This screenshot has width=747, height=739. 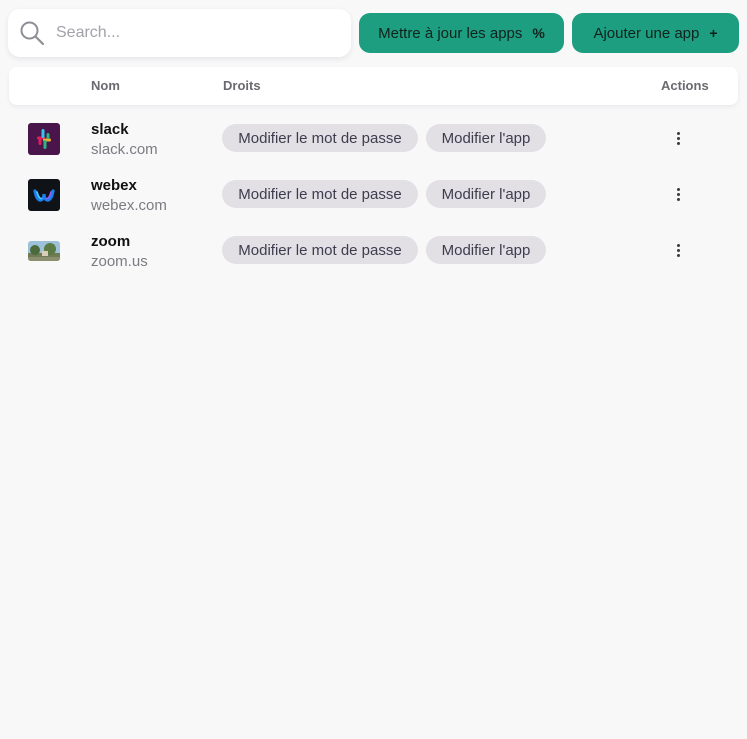 What do you see at coordinates (44, 139) in the screenshot?
I see `slack-logo-icon` at bounding box center [44, 139].